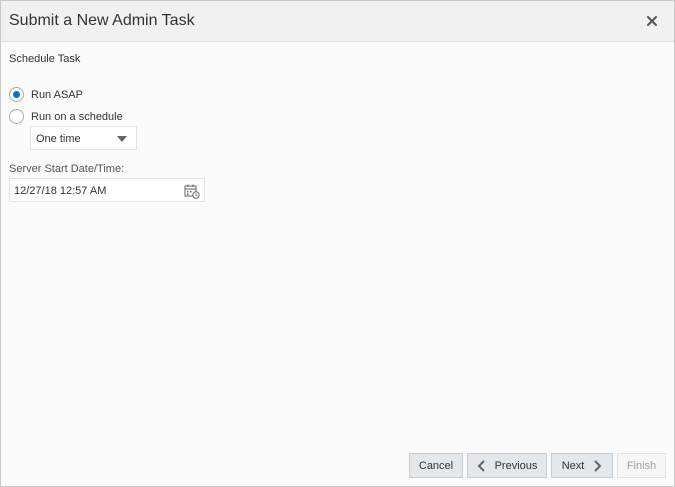 Image resolution: width=675 pixels, height=487 pixels. I want to click on radio-button-unchecked, so click(16, 116).